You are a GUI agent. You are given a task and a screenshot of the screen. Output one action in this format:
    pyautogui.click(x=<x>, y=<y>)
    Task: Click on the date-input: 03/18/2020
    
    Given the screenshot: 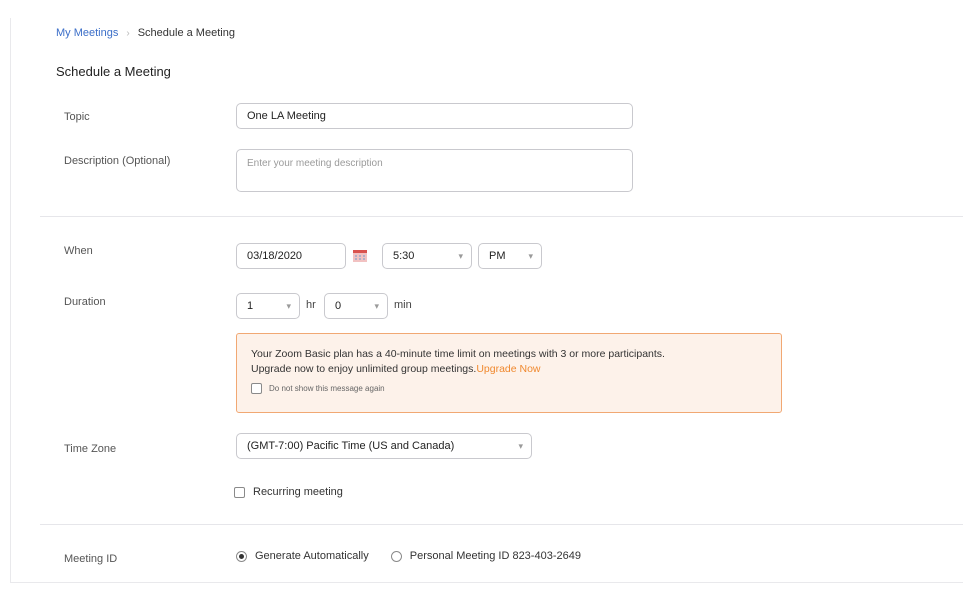 What is the action you would take?
    pyautogui.click(x=291, y=256)
    